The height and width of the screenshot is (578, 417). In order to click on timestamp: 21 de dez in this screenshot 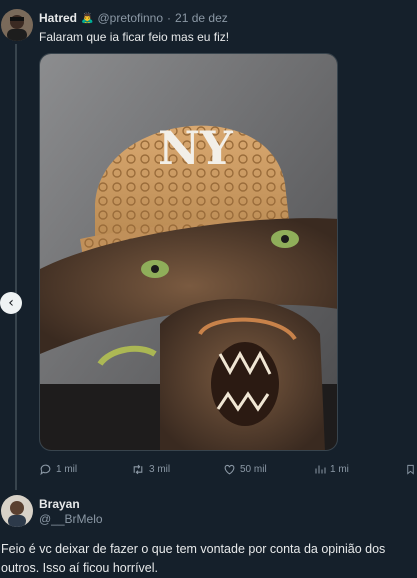, I will do `click(201, 18)`.